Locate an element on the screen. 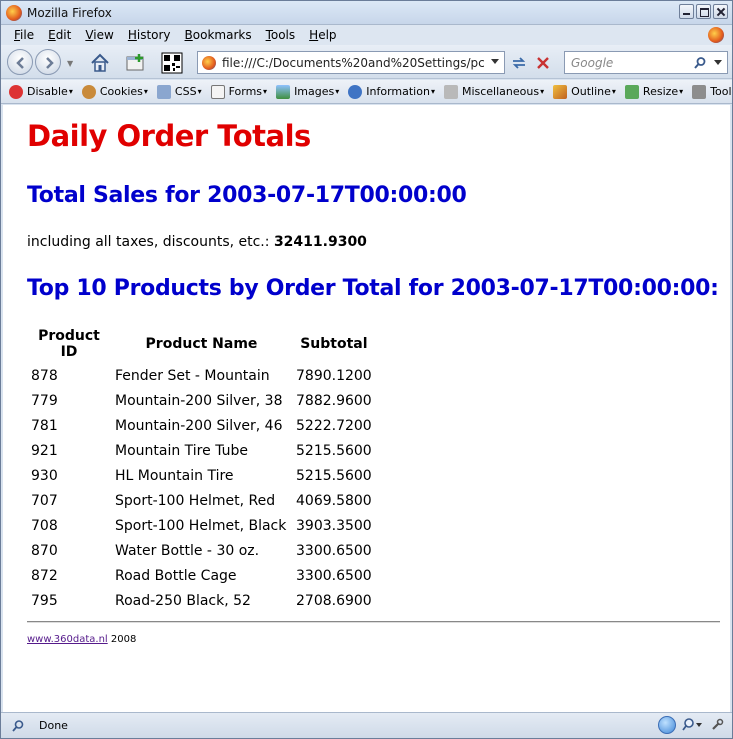 Image resolution: width=733 pixels, height=739 pixels. minimize-button is located at coordinates (686, 11).